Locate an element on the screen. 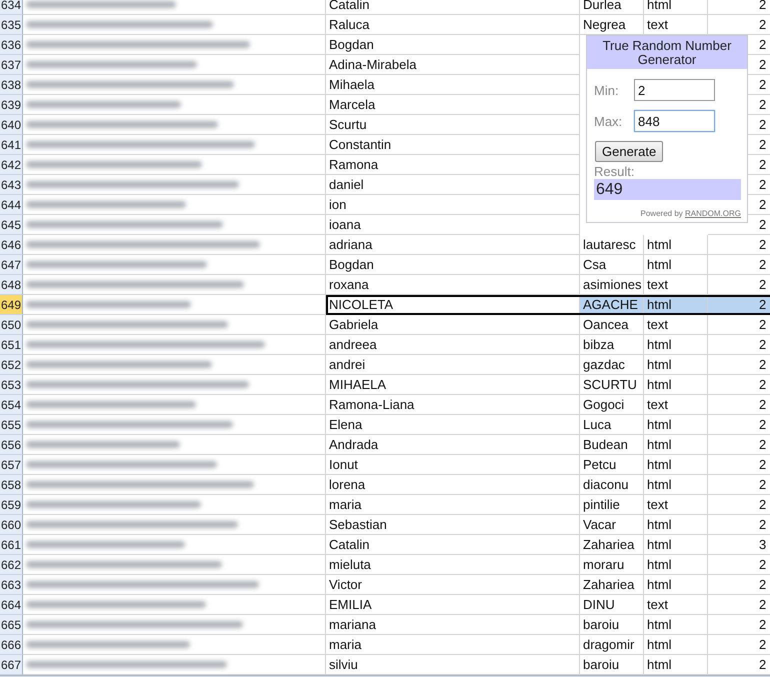  random-org-link: RANDOM.ORG is located at coordinates (713, 213).